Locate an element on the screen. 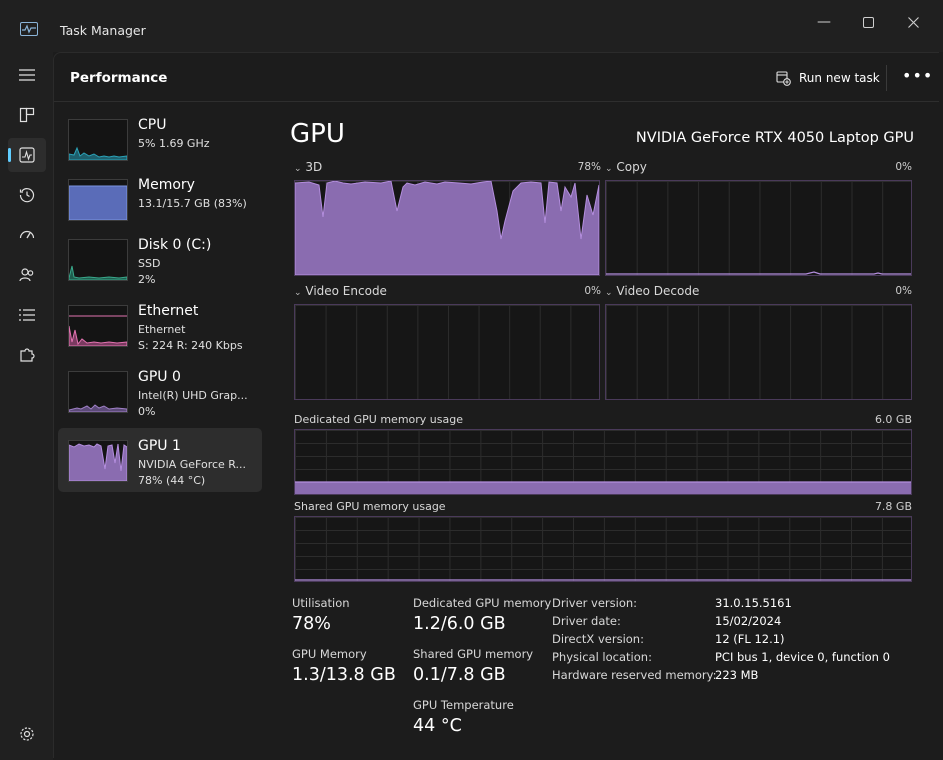 The image size is (943, 760). header-separator is located at coordinates (886, 78).